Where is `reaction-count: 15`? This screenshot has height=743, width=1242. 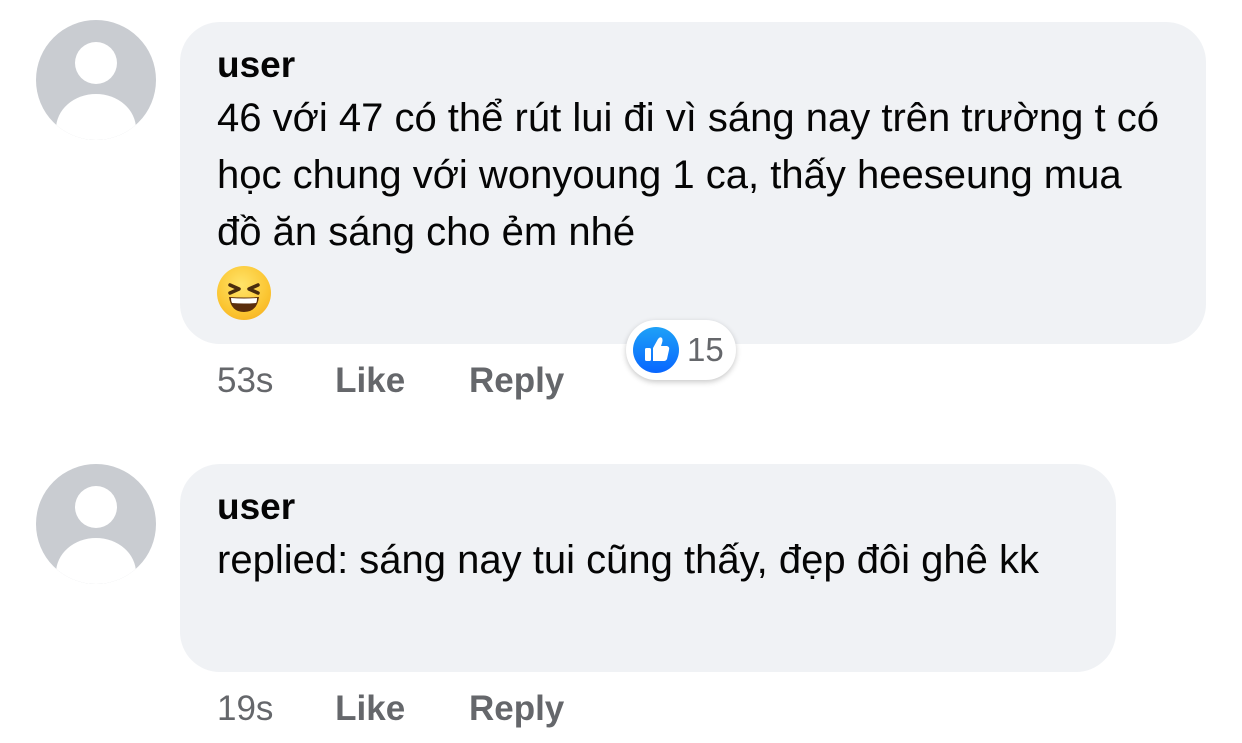 reaction-count: 15 is located at coordinates (705, 349).